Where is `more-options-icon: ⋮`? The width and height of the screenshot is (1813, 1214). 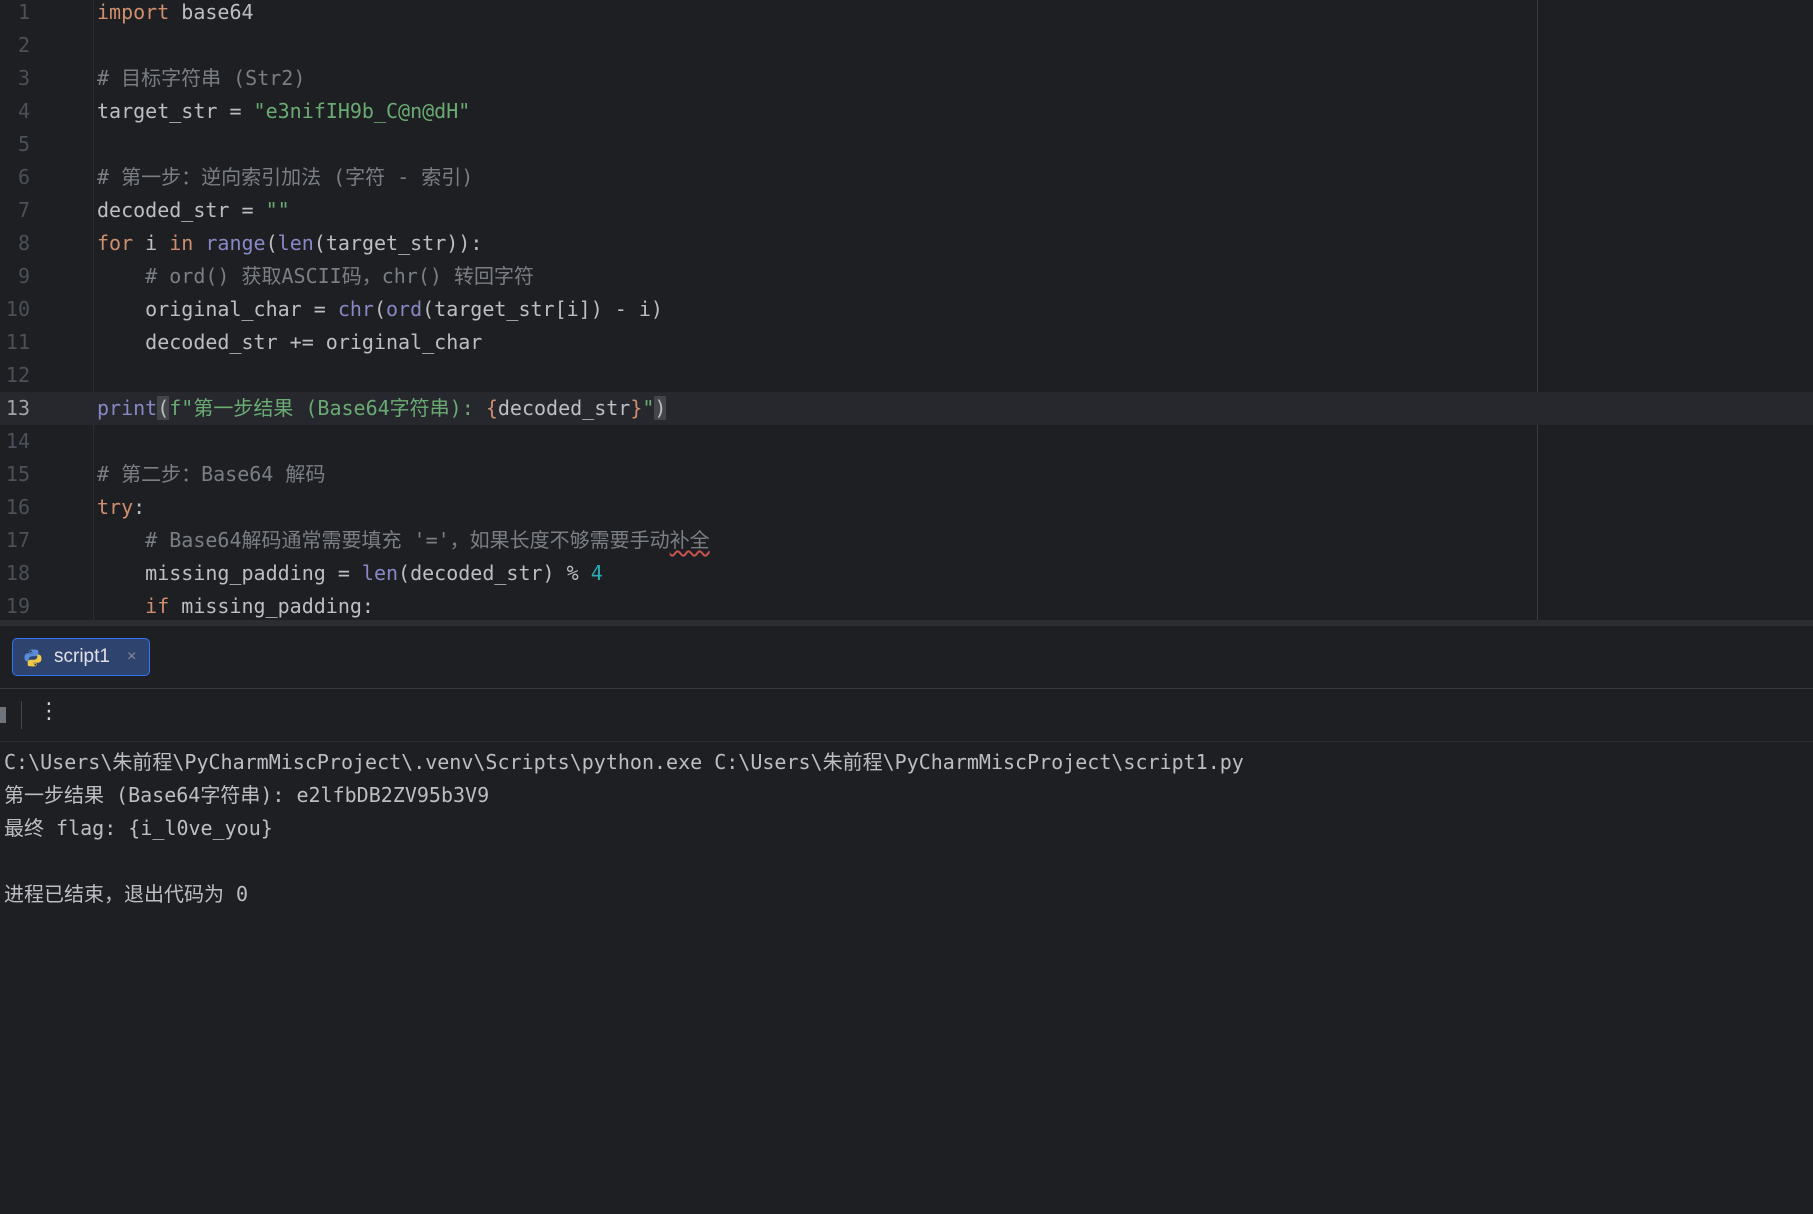
more-options-icon: ⋮ is located at coordinates (49, 711).